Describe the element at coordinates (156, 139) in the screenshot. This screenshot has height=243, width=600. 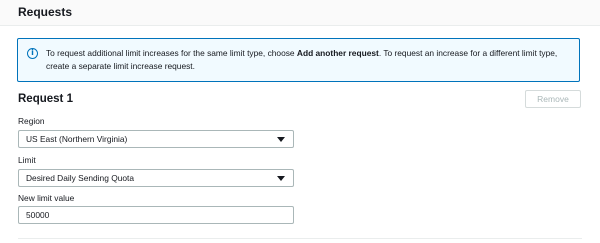
I see `region-select: US East (Northern Virginia)` at that location.